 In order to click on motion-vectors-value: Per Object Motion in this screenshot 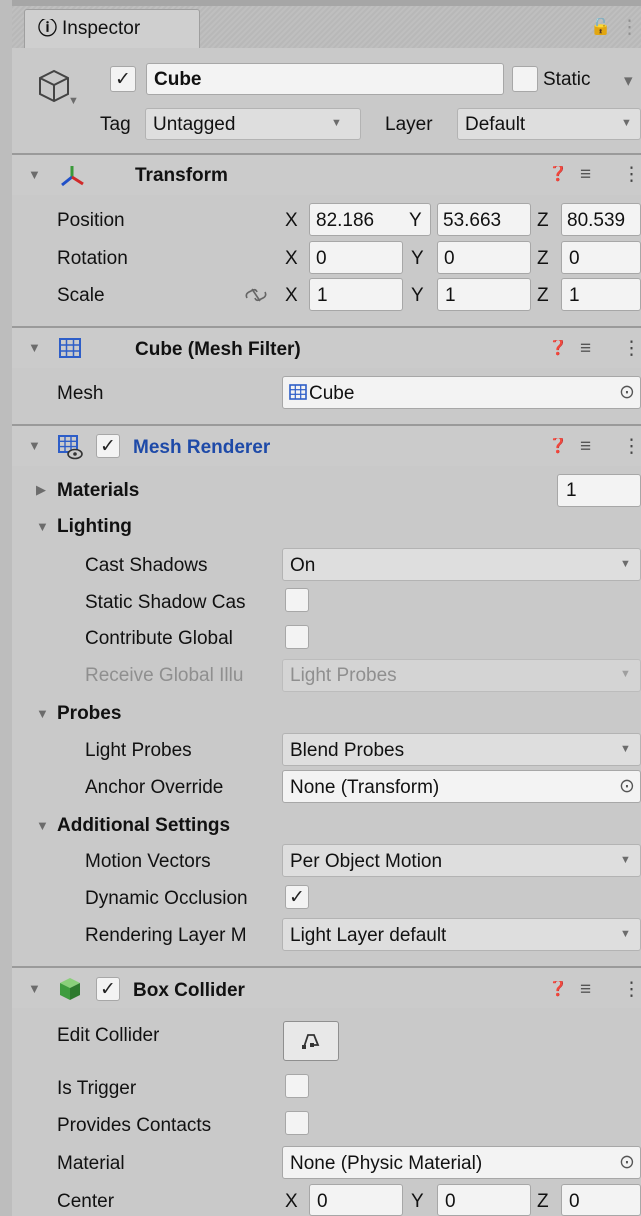, I will do `click(366, 861)`.